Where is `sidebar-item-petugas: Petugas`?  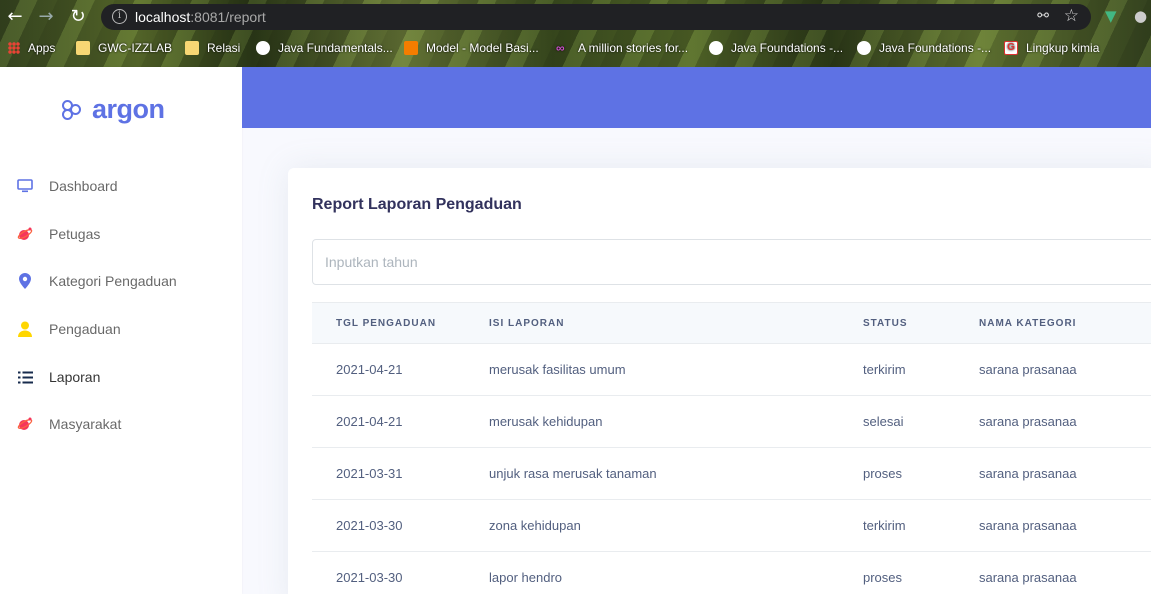
sidebar-item-petugas: Petugas is located at coordinates (121, 234).